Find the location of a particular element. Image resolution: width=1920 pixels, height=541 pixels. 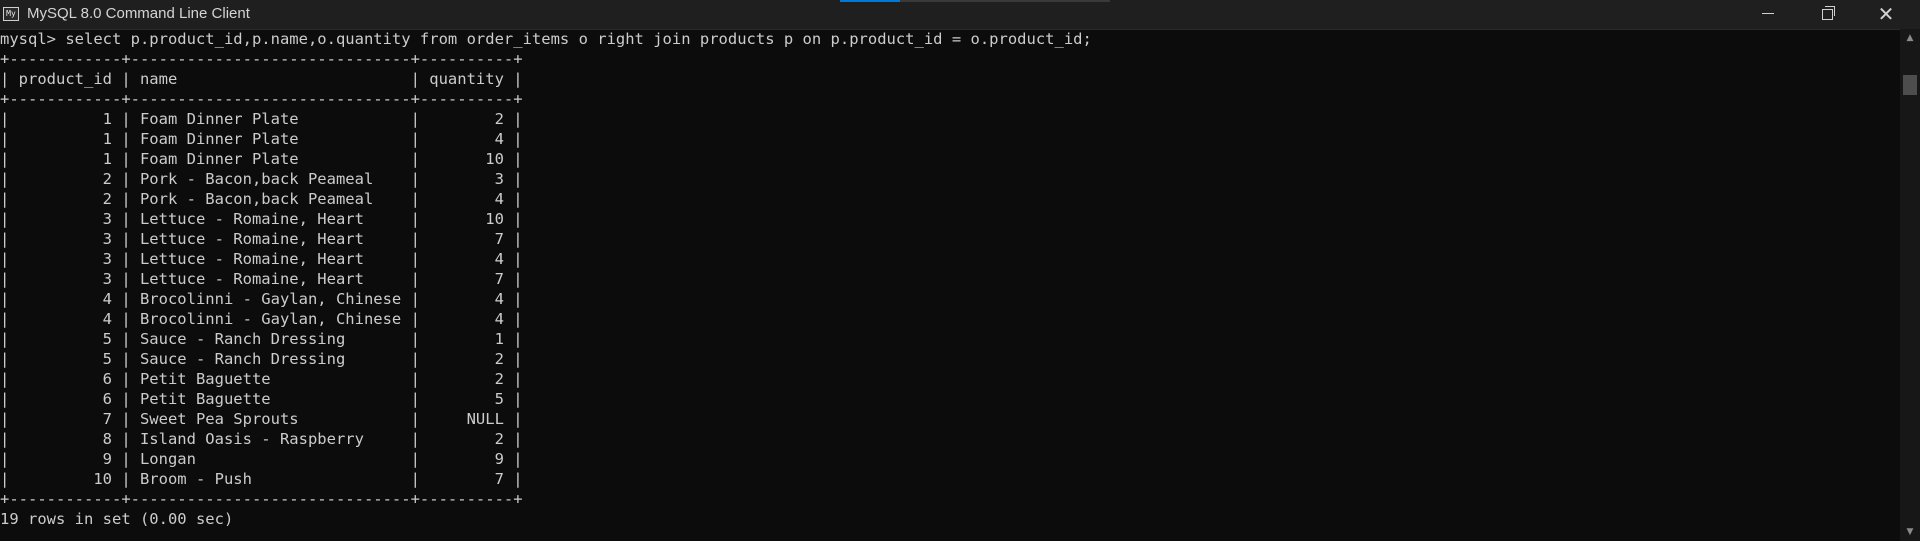

result-table-line: | 2 | Pork - Bacon,back Peameal | 4 | is located at coordinates (261, 199).